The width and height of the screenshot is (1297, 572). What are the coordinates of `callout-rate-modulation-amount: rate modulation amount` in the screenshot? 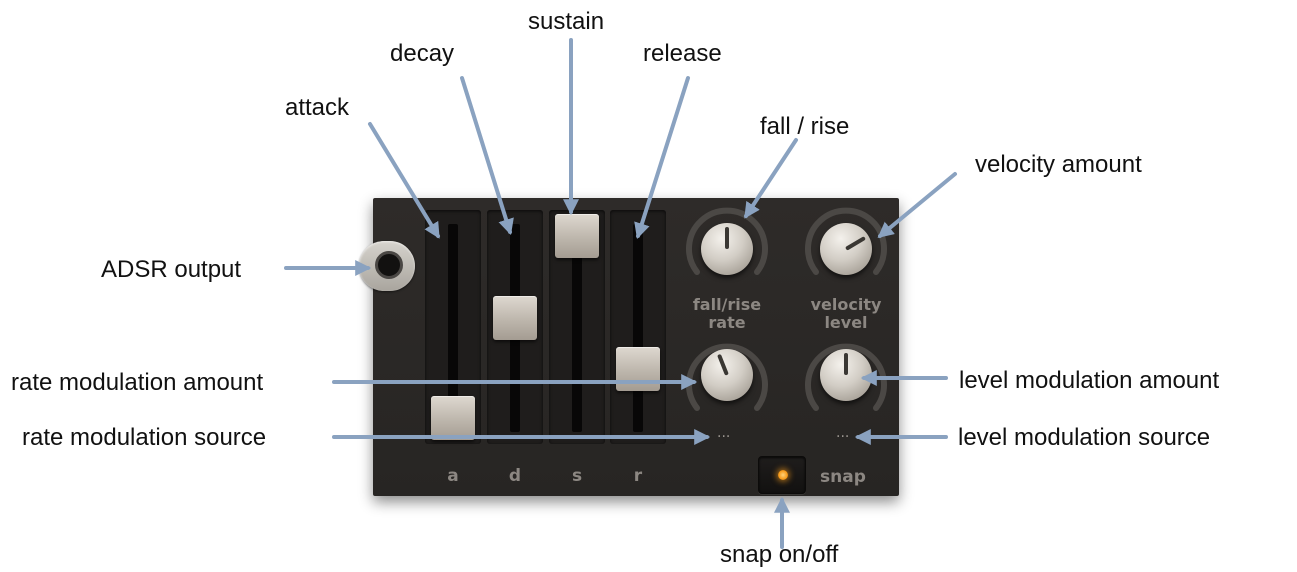 It's located at (137, 382).